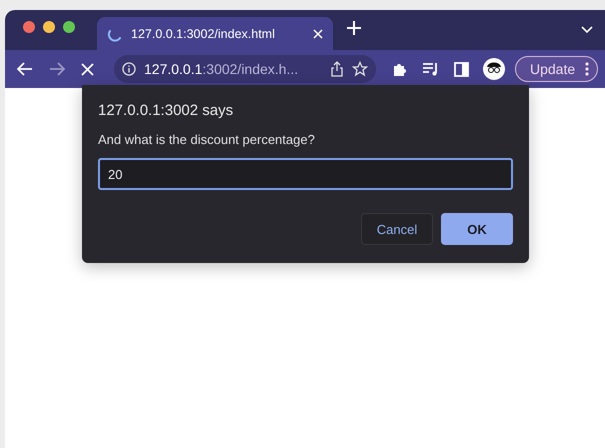  I want to click on back-arrow-icon, so click(25, 69).